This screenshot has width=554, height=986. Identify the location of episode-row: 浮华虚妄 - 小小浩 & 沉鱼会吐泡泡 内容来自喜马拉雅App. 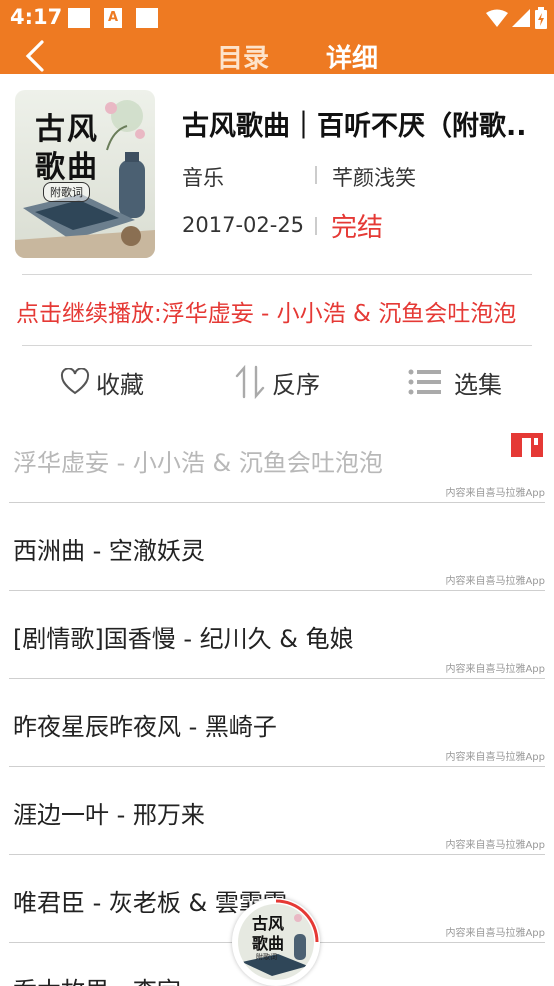
(277, 459).